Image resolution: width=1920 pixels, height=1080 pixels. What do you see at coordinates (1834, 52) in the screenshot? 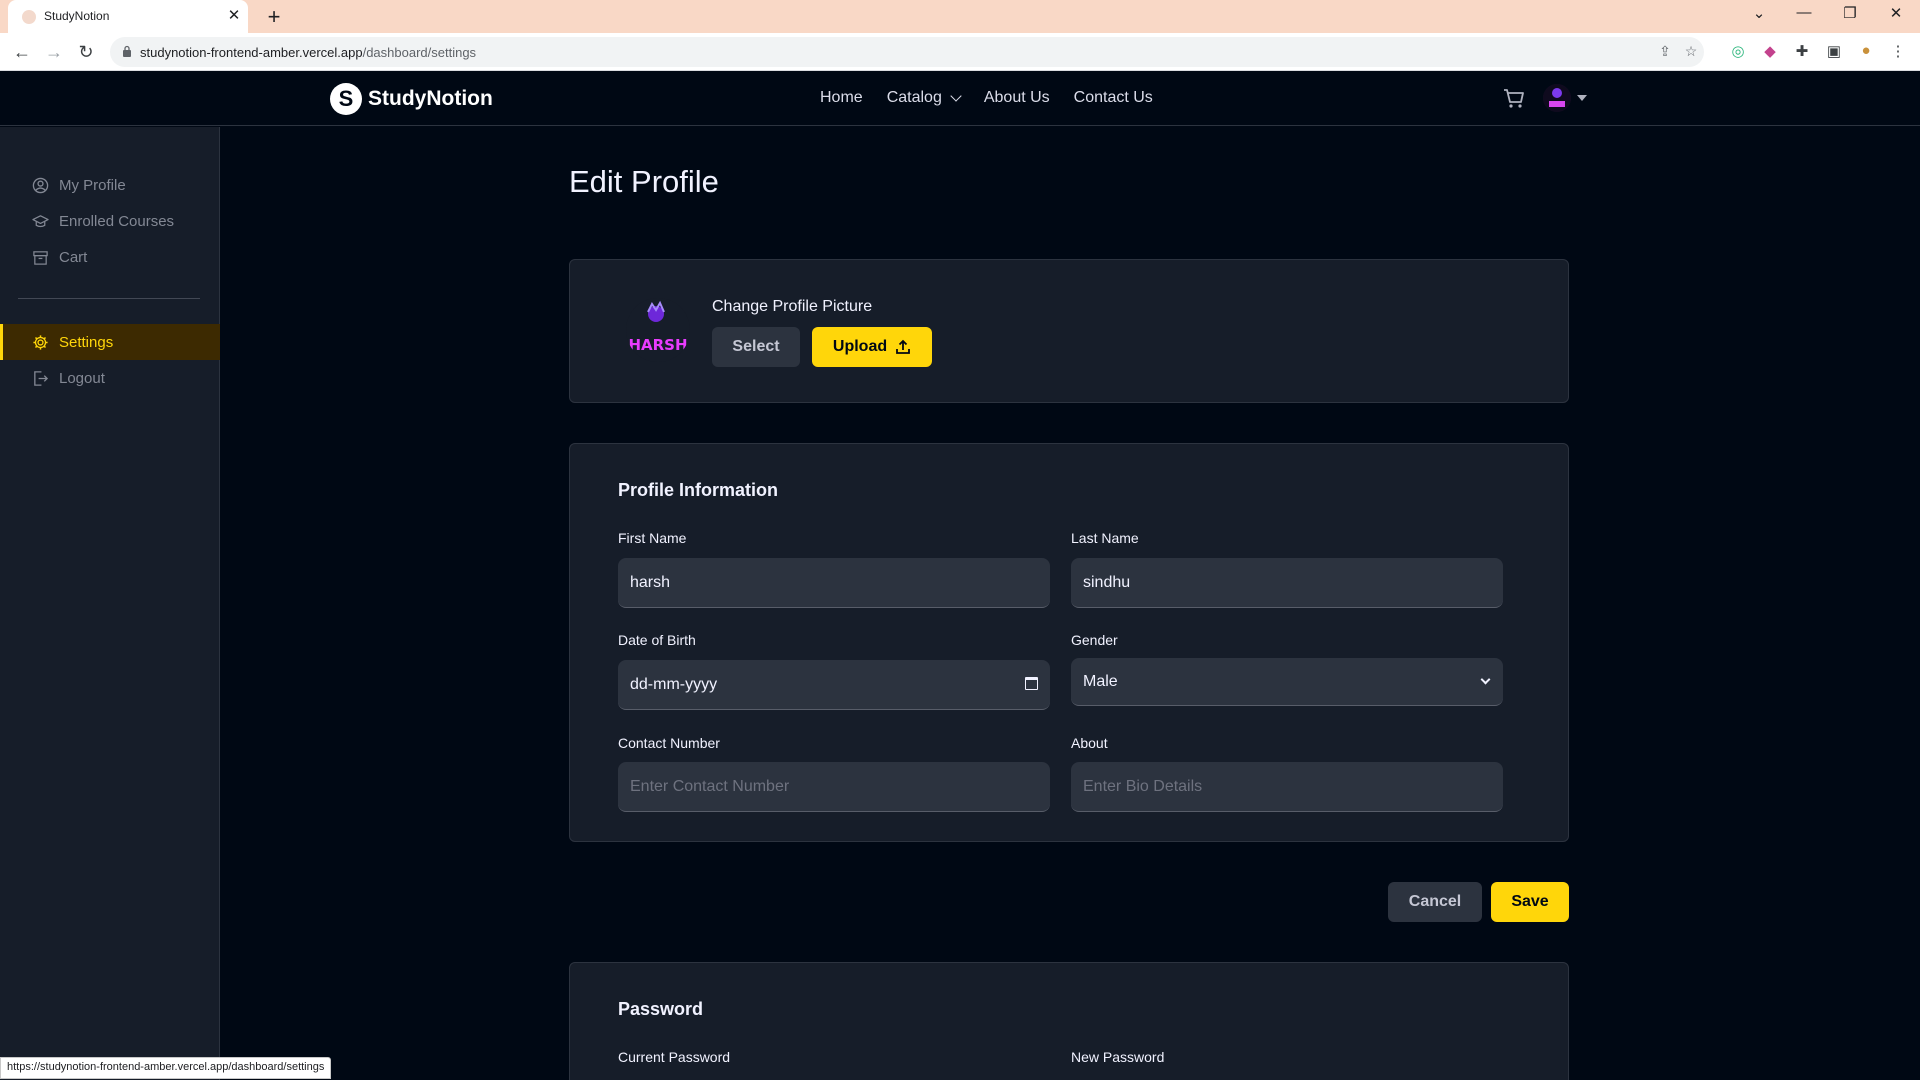
I see `side-panel-icon: ▣` at bounding box center [1834, 52].